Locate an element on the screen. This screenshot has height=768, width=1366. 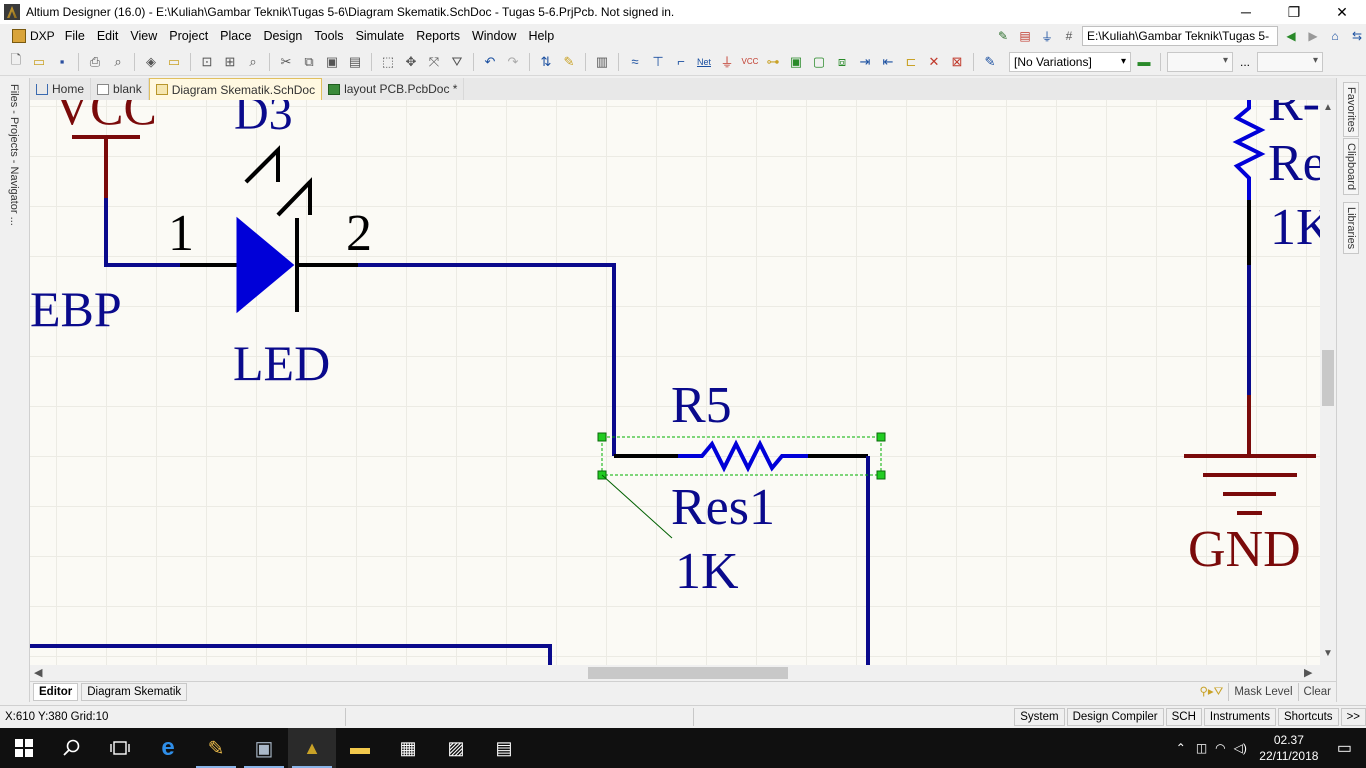
variations-dropdown: [No Variations] is located at coordinates (1070, 61).